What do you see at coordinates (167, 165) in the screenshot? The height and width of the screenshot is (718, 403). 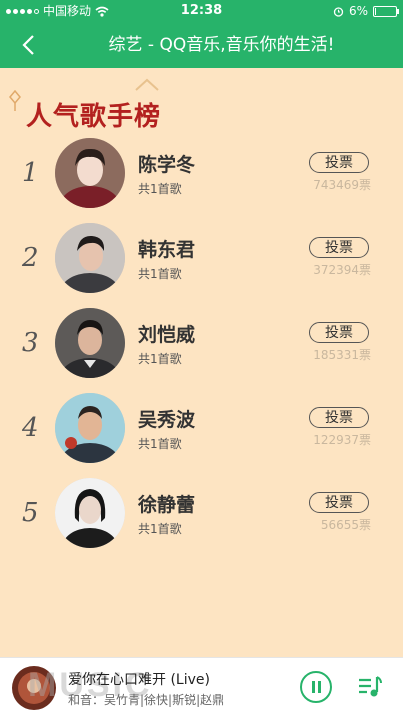 I see `singer-name: 陈学冬` at bounding box center [167, 165].